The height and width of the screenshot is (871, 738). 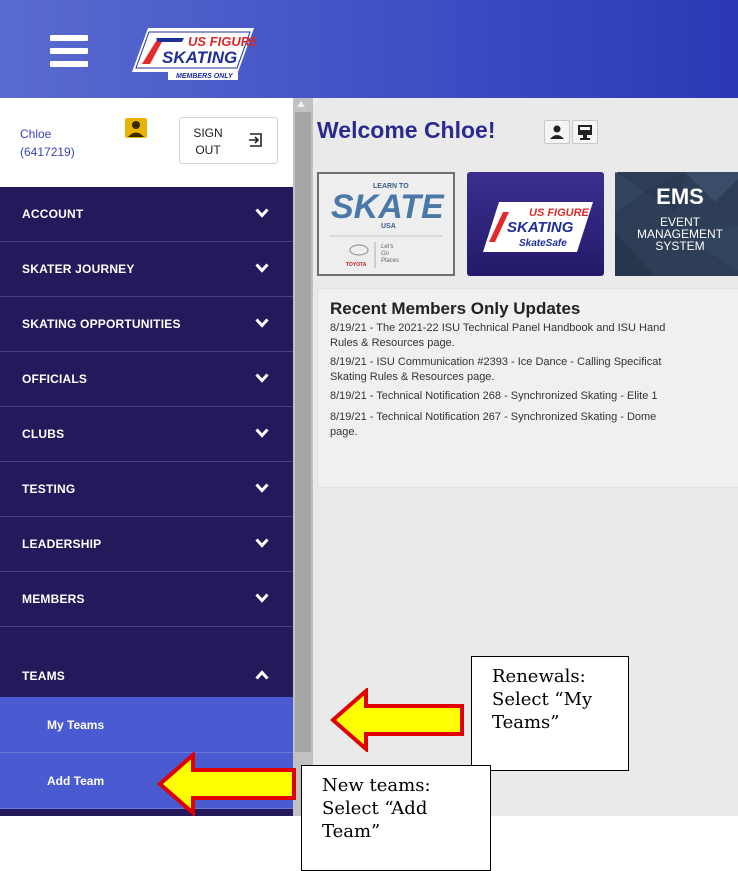 What do you see at coordinates (208, 141) in the screenshot?
I see `sign-out-label: SIGN OUT` at bounding box center [208, 141].